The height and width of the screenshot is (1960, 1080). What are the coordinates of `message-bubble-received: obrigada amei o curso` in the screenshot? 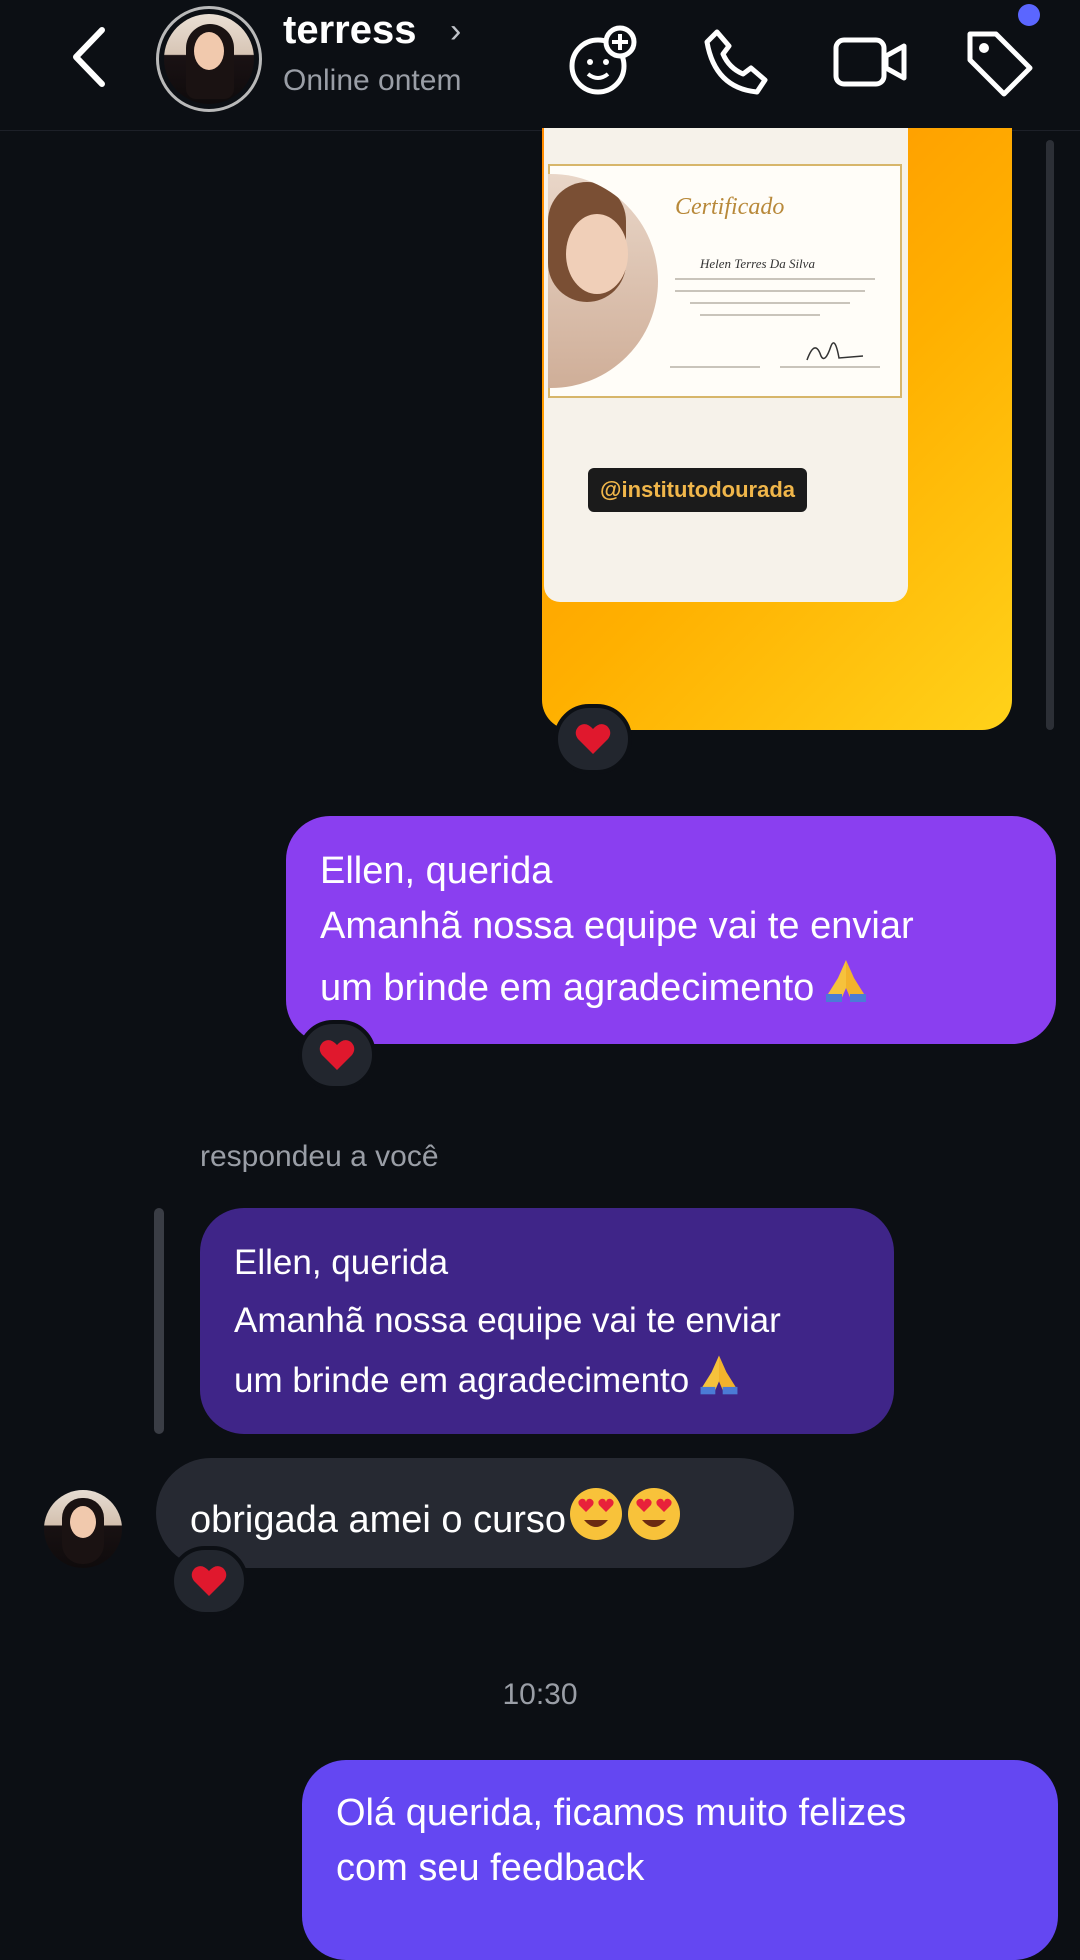 It's located at (475, 1513).